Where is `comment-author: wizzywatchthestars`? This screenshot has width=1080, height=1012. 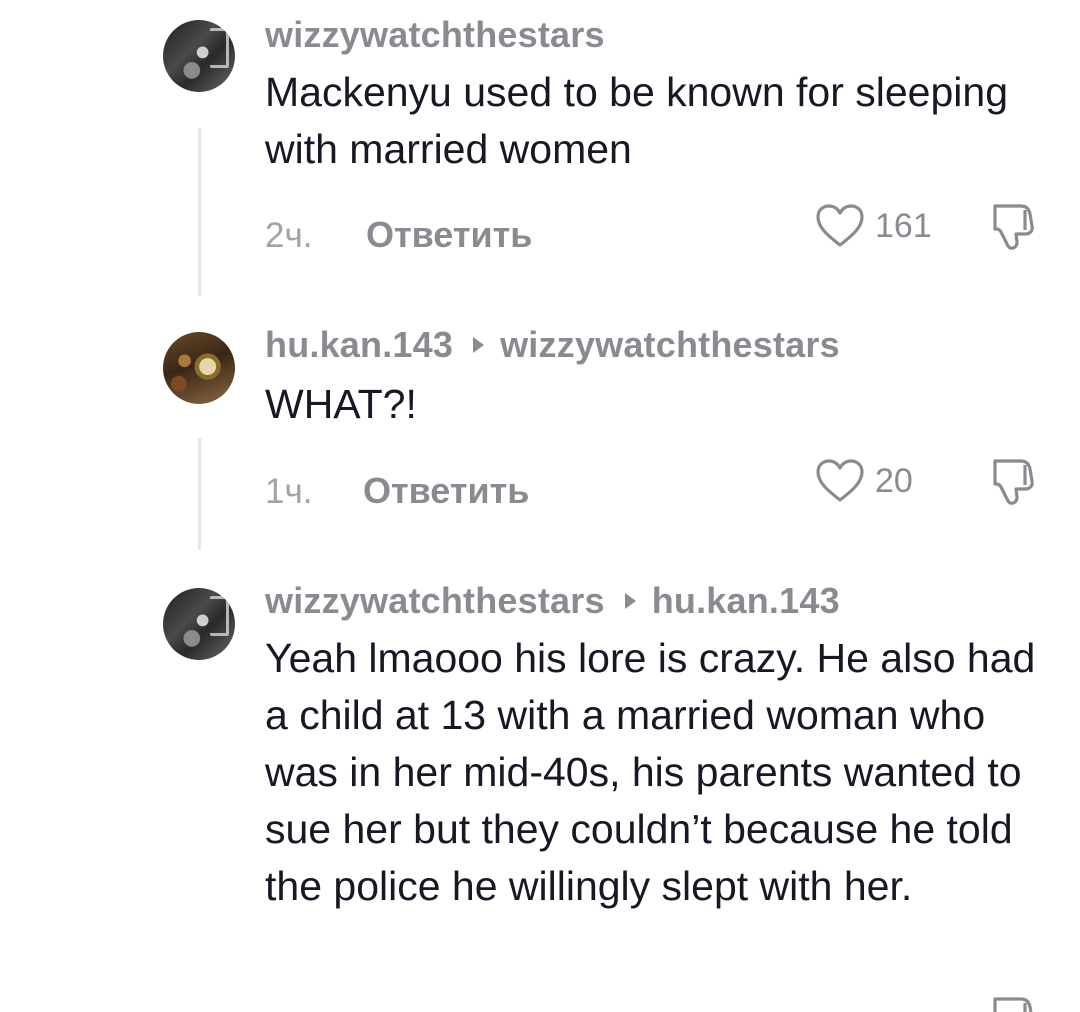
comment-author: wizzywatchthestars is located at coordinates (435, 35).